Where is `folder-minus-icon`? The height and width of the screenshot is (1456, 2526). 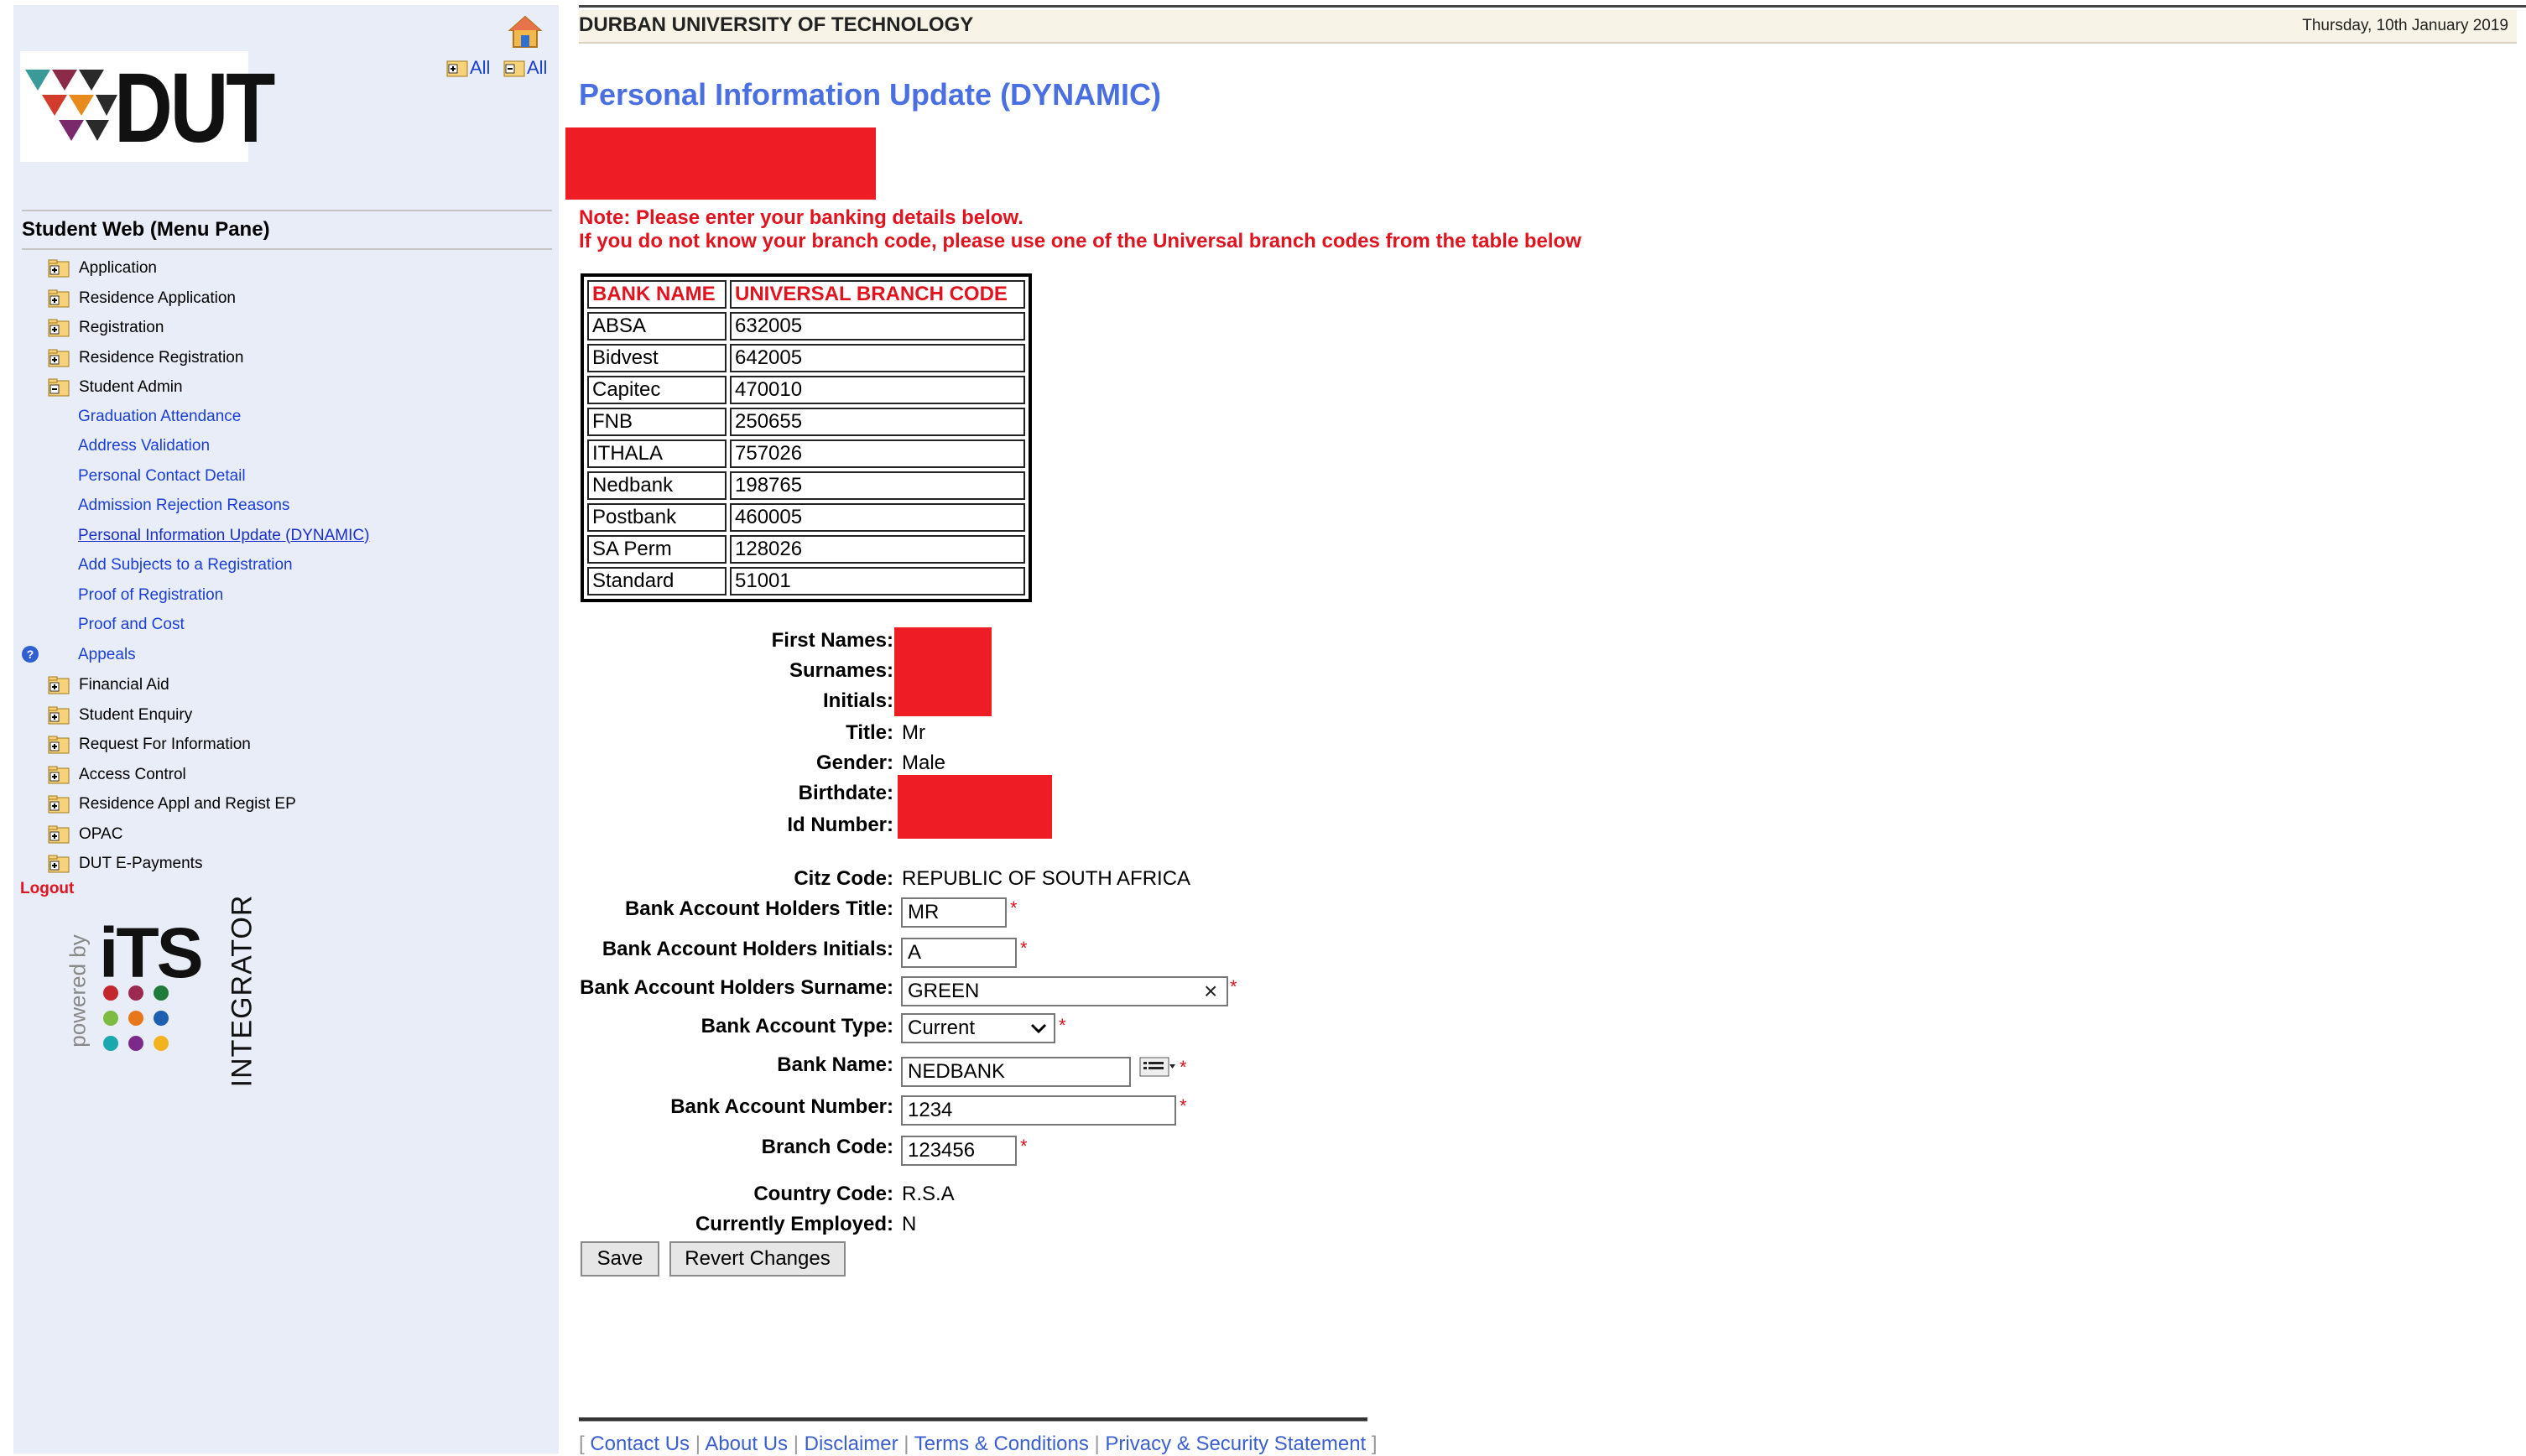 folder-minus-icon is located at coordinates (514, 68).